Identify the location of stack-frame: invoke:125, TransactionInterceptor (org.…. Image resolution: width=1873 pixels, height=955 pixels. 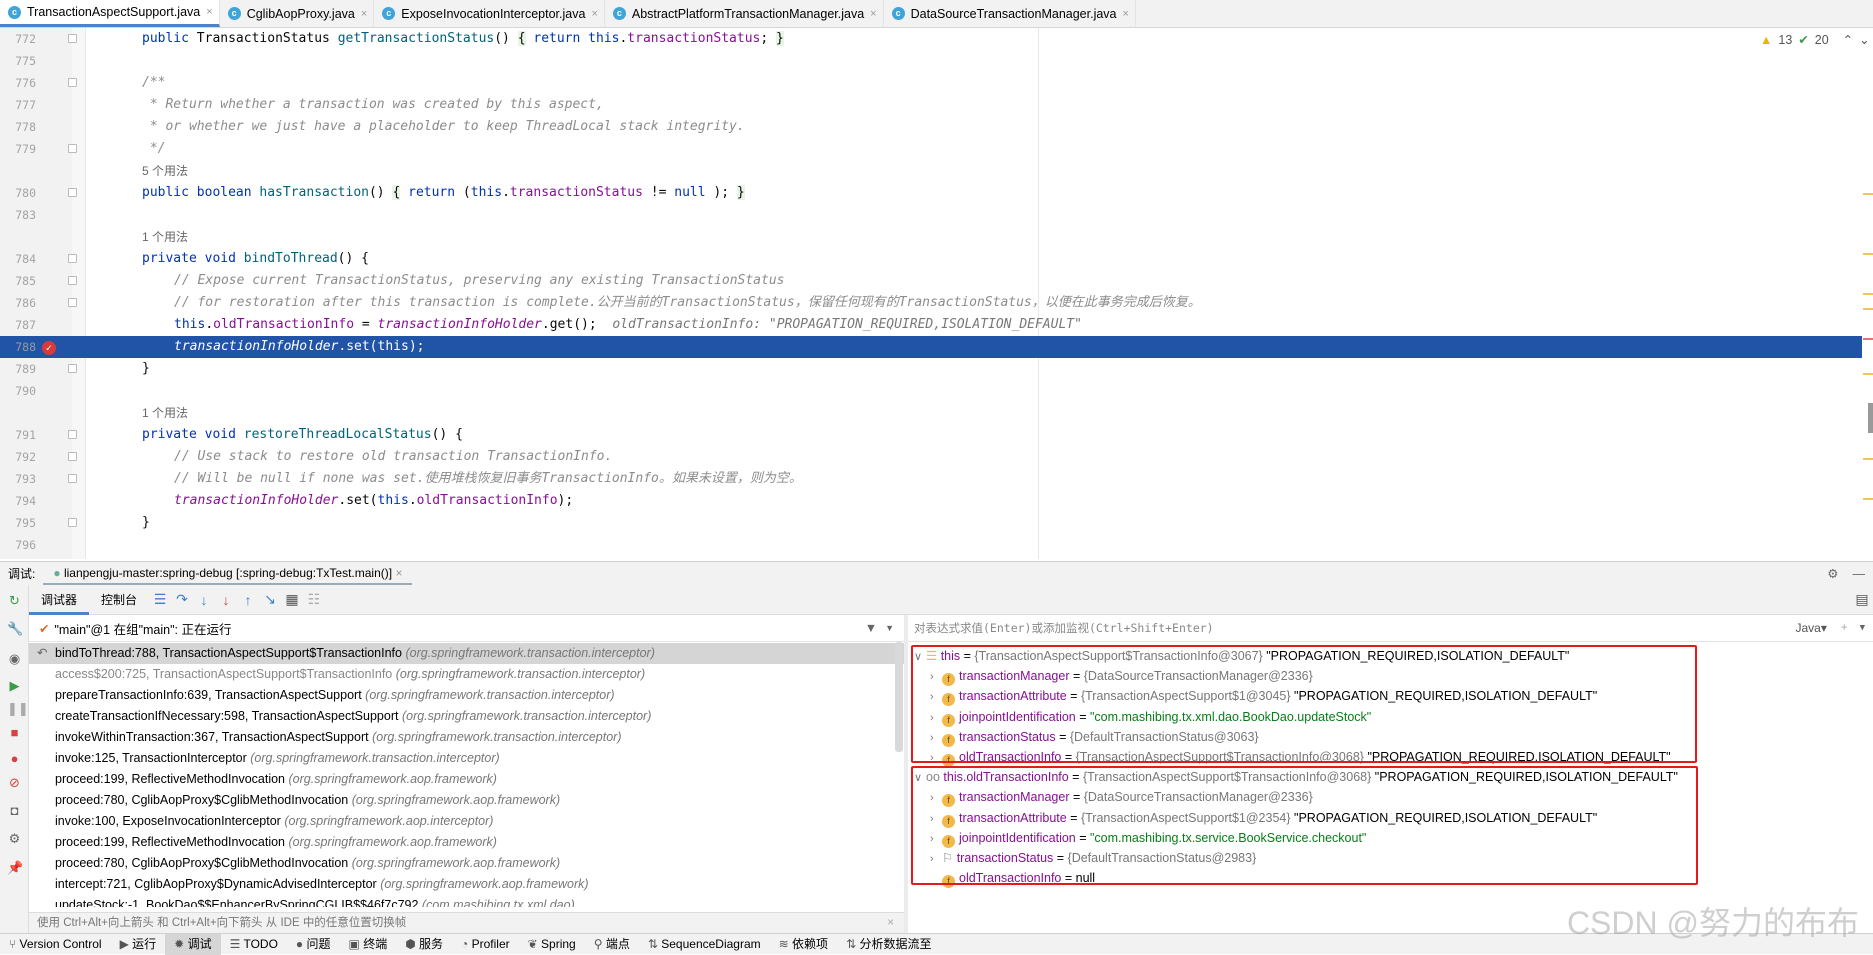
(466, 758).